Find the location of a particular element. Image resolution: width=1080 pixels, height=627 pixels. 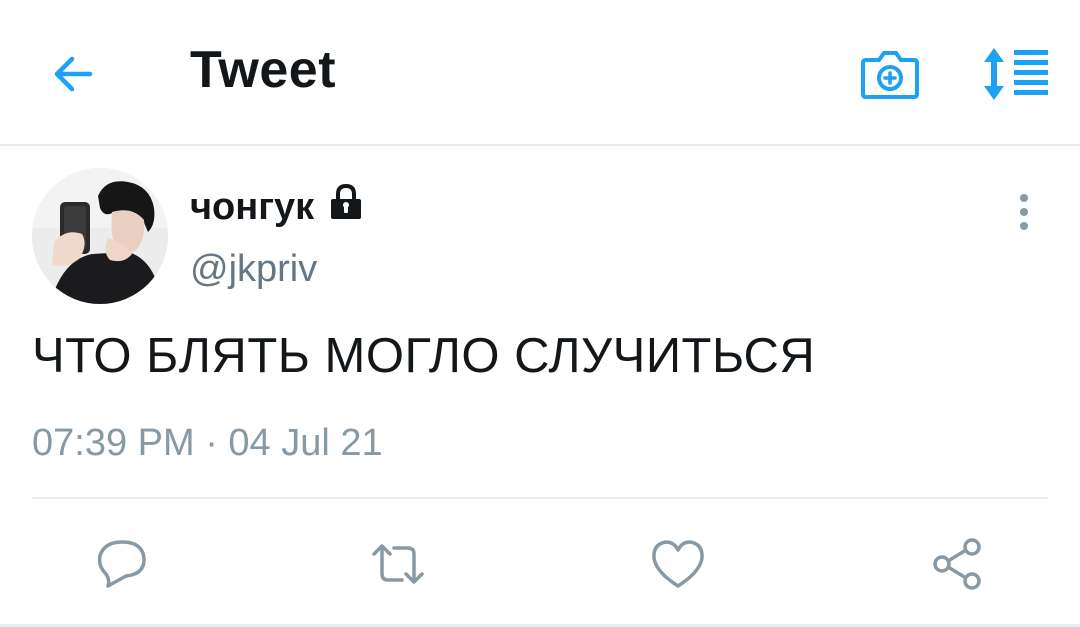

retweet-button is located at coordinates (398, 564).